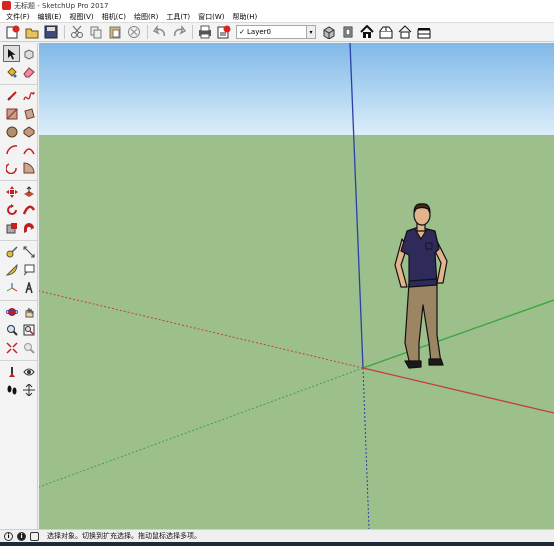 This screenshot has height=546, width=554. Describe the element at coordinates (96, 32) in the screenshot. I see `copy-button` at that location.